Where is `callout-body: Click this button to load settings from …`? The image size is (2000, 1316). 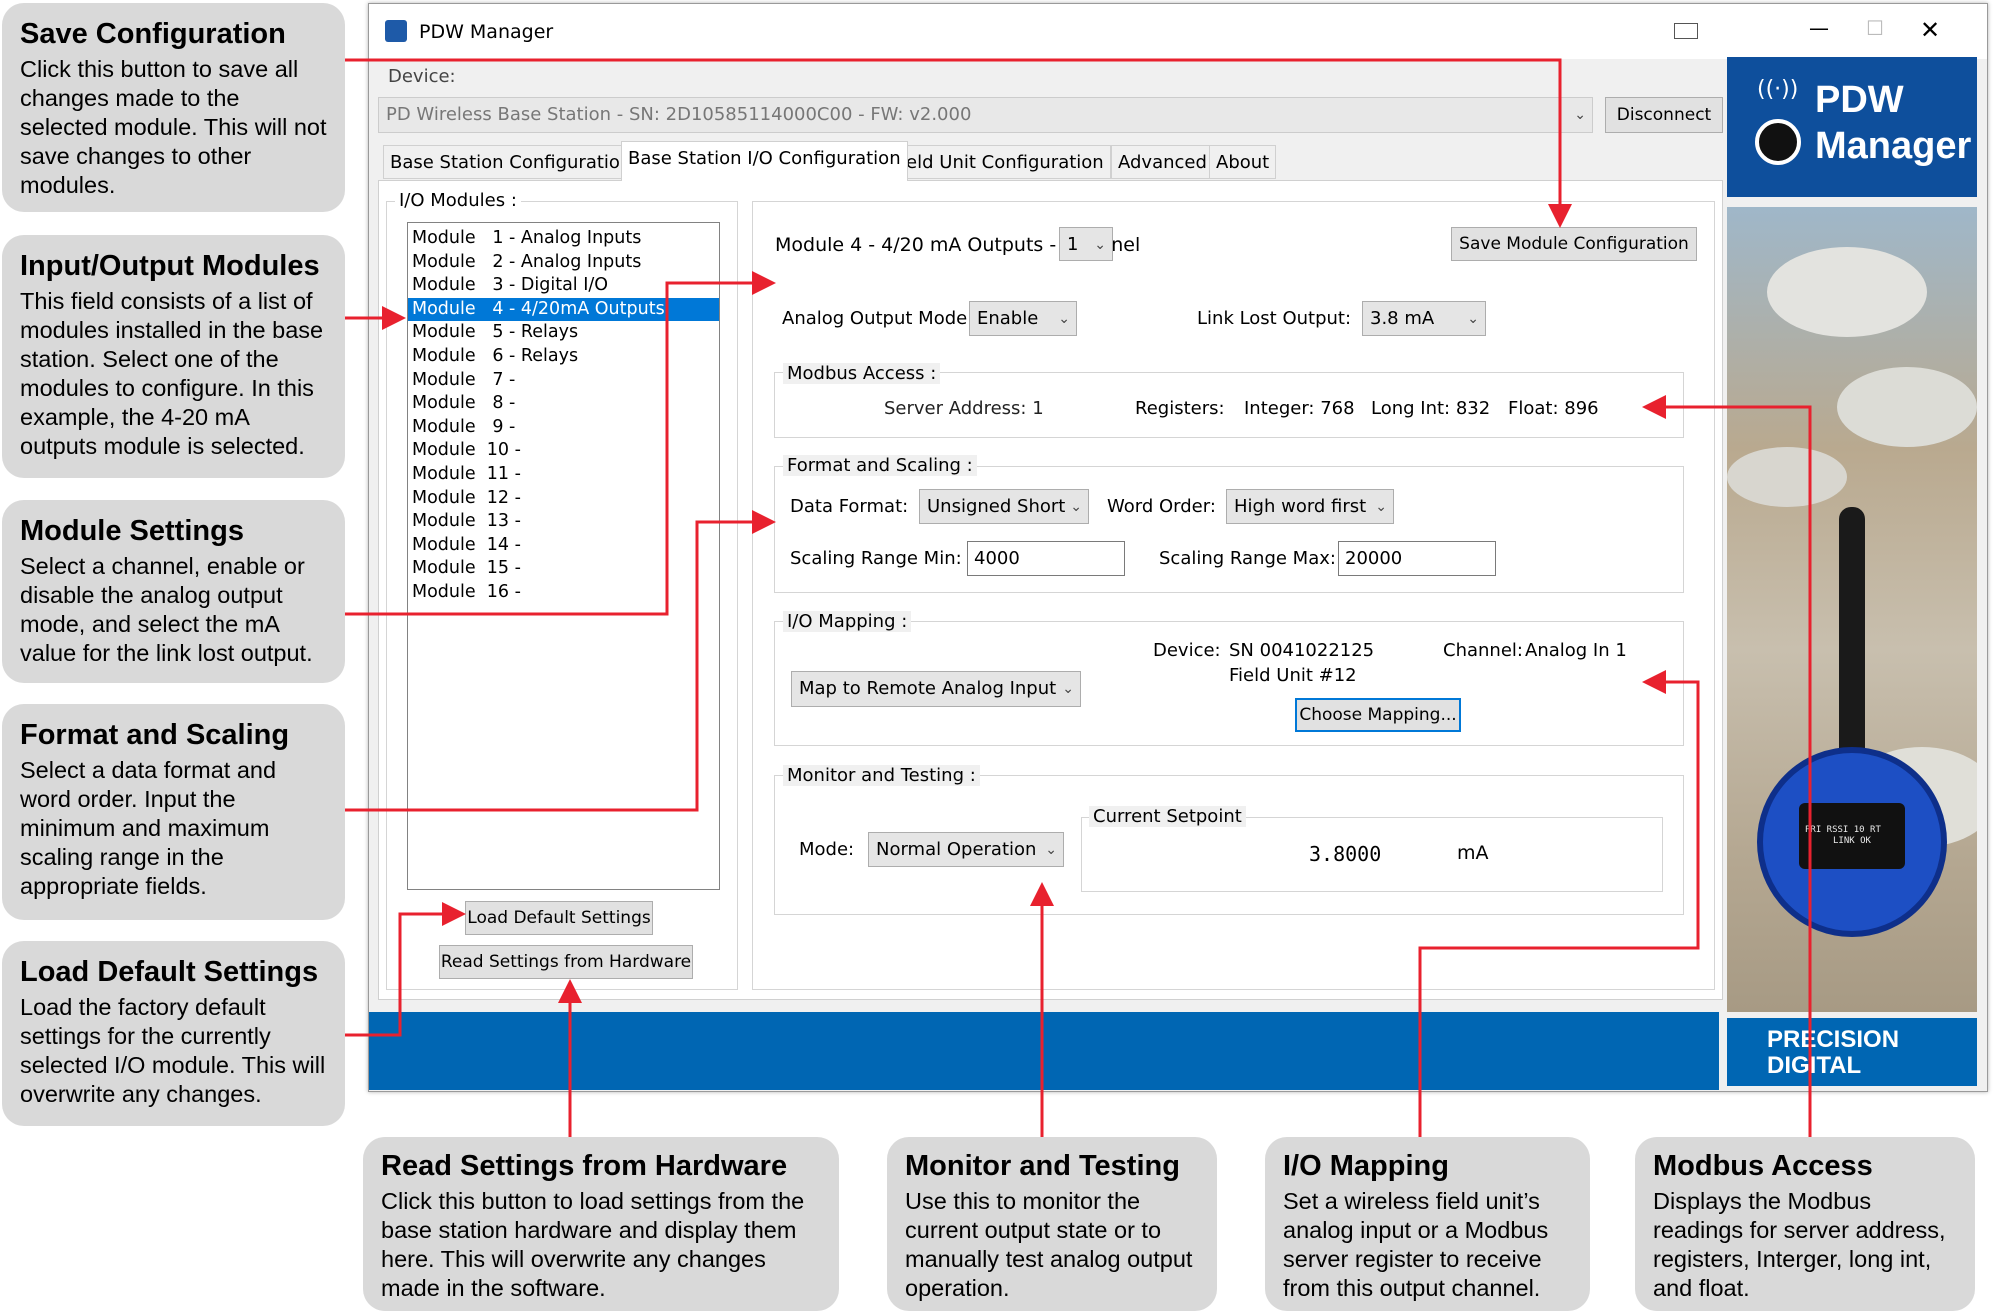 callout-body: Click this button to load settings from … is located at coordinates (593, 1244).